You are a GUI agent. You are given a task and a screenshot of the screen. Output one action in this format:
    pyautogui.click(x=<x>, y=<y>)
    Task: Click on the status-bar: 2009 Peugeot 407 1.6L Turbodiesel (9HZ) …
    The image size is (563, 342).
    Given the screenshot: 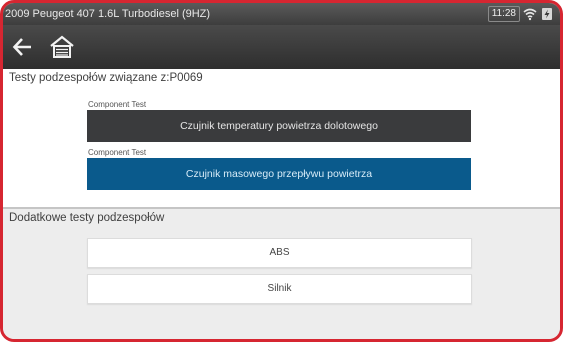 What is the action you would take?
    pyautogui.click(x=281, y=14)
    